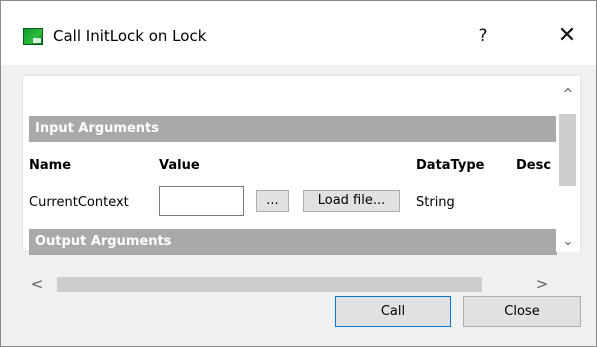 This screenshot has height=347, width=597. I want to click on horizontal-scrollbar: < >, so click(302, 284).